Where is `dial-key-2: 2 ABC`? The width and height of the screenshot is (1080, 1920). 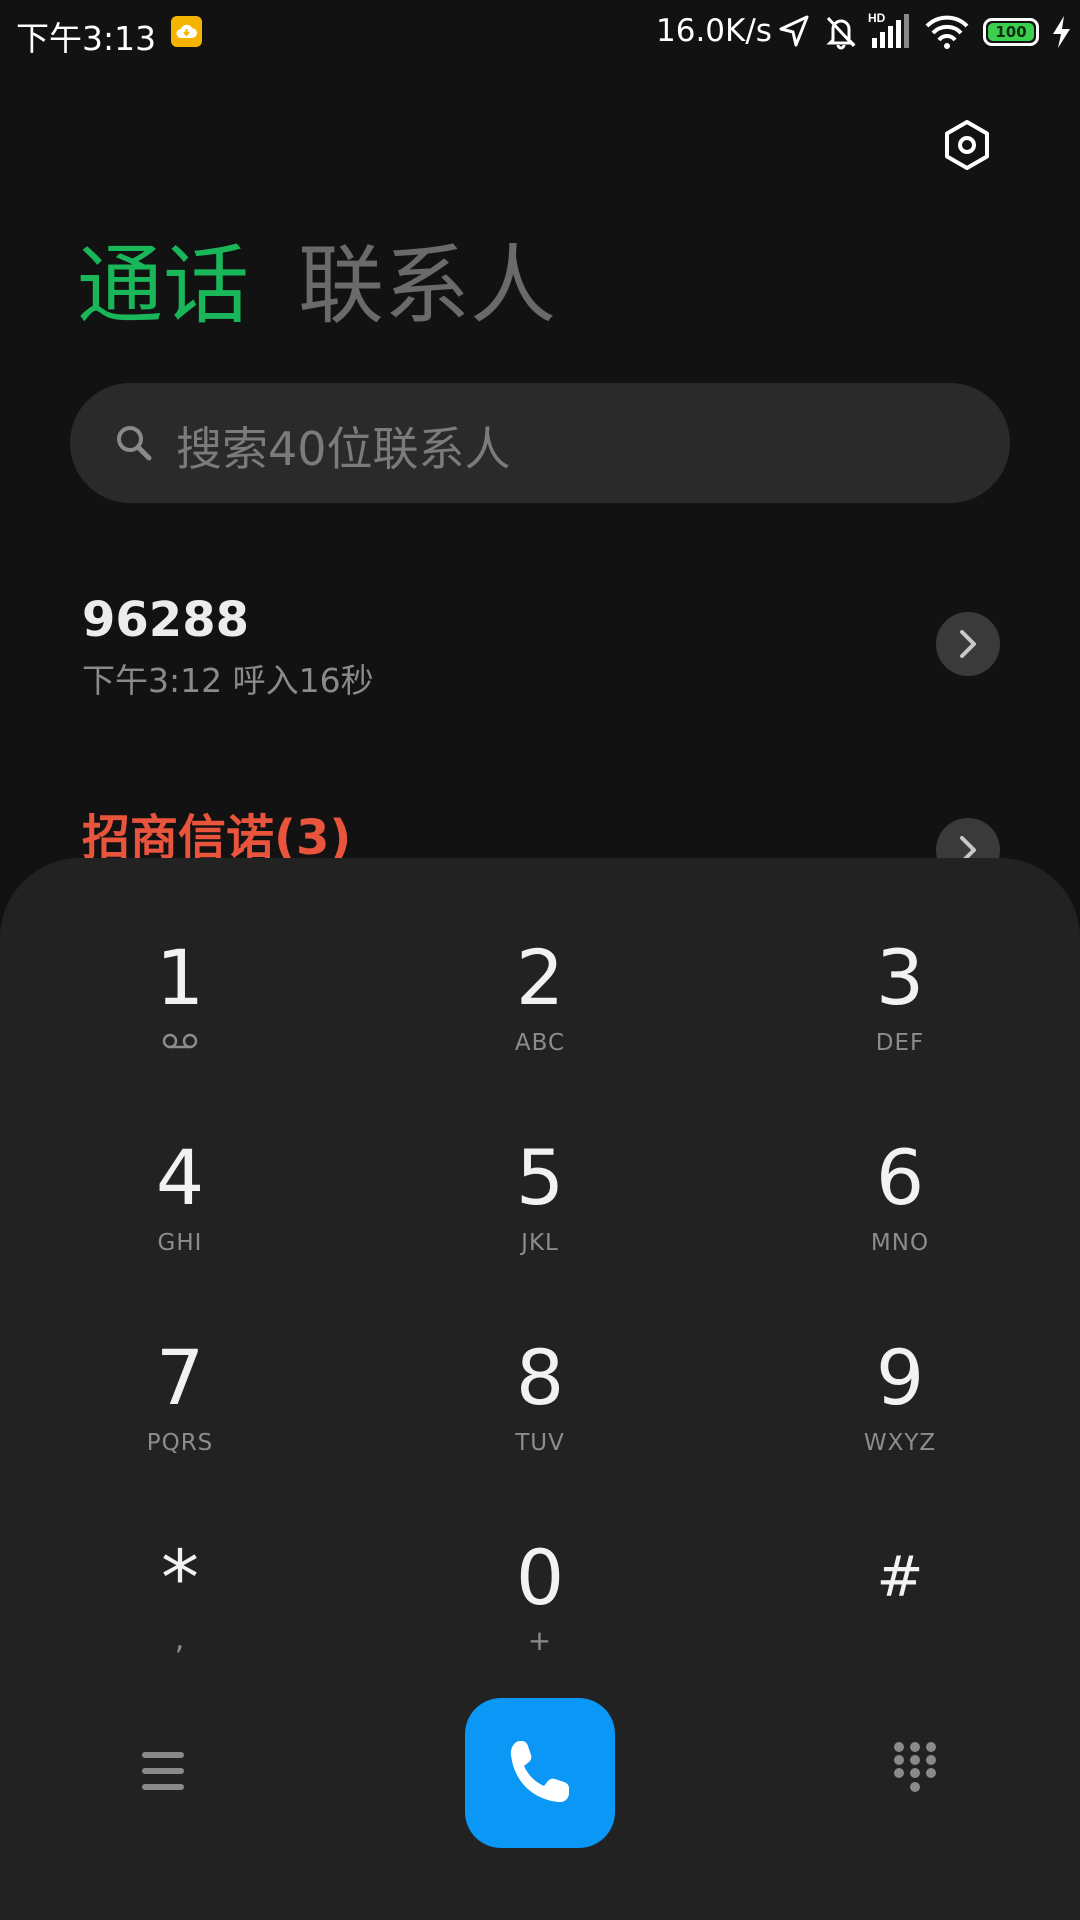 dial-key-2: 2 ABC is located at coordinates (540, 1015).